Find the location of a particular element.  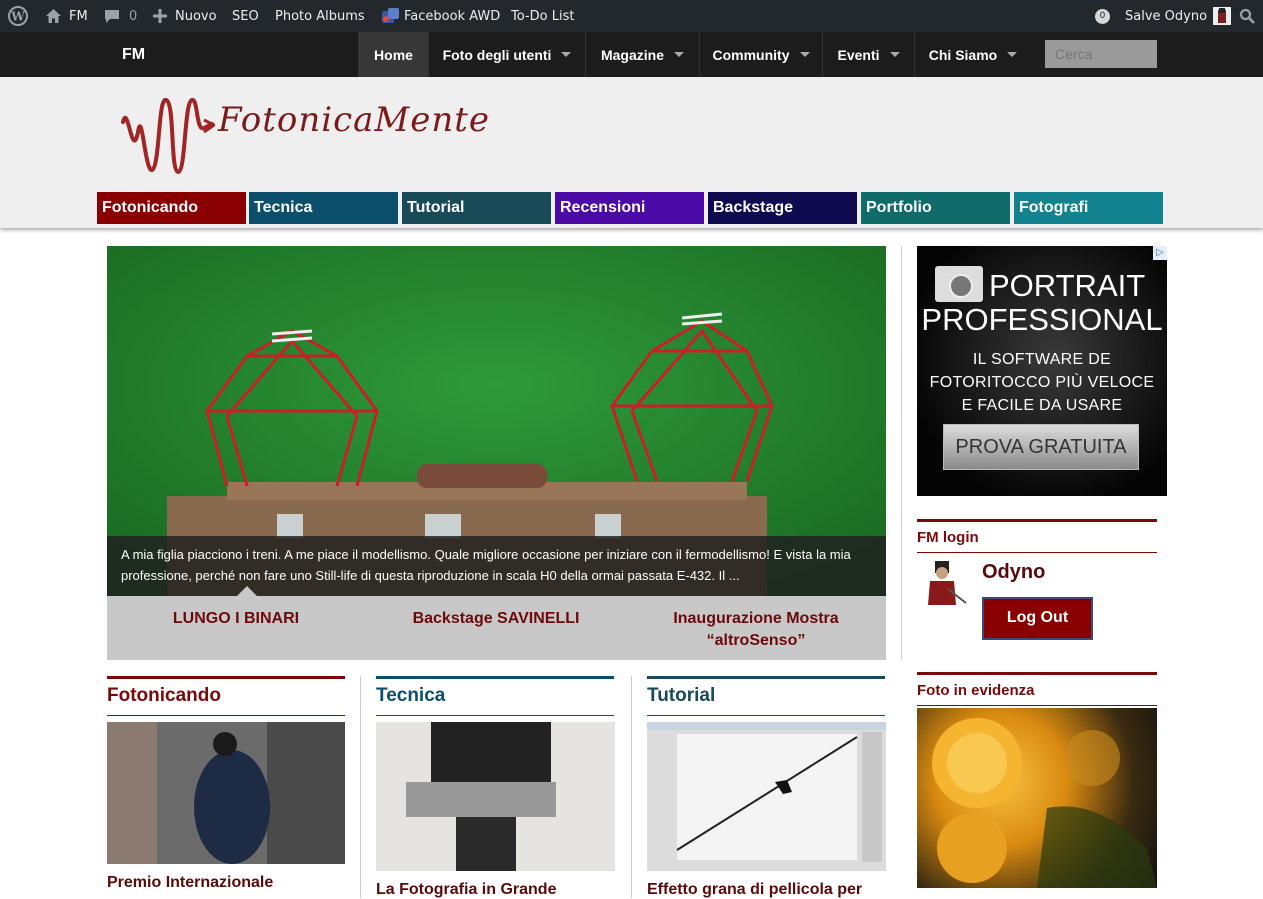

slider-tab-backstage-savinelli: Backstage SAVINELLI is located at coordinates (496, 619).